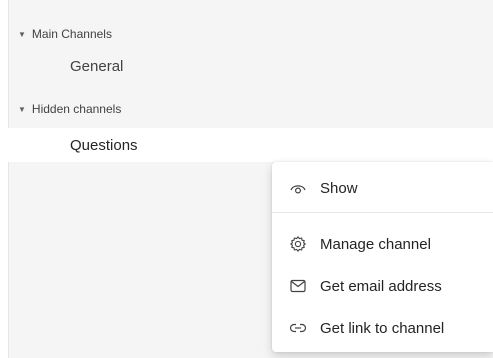 This screenshot has width=493, height=358. What do you see at coordinates (71, 34) in the screenshot?
I see `section-title: Main Channels` at bounding box center [71, 34].